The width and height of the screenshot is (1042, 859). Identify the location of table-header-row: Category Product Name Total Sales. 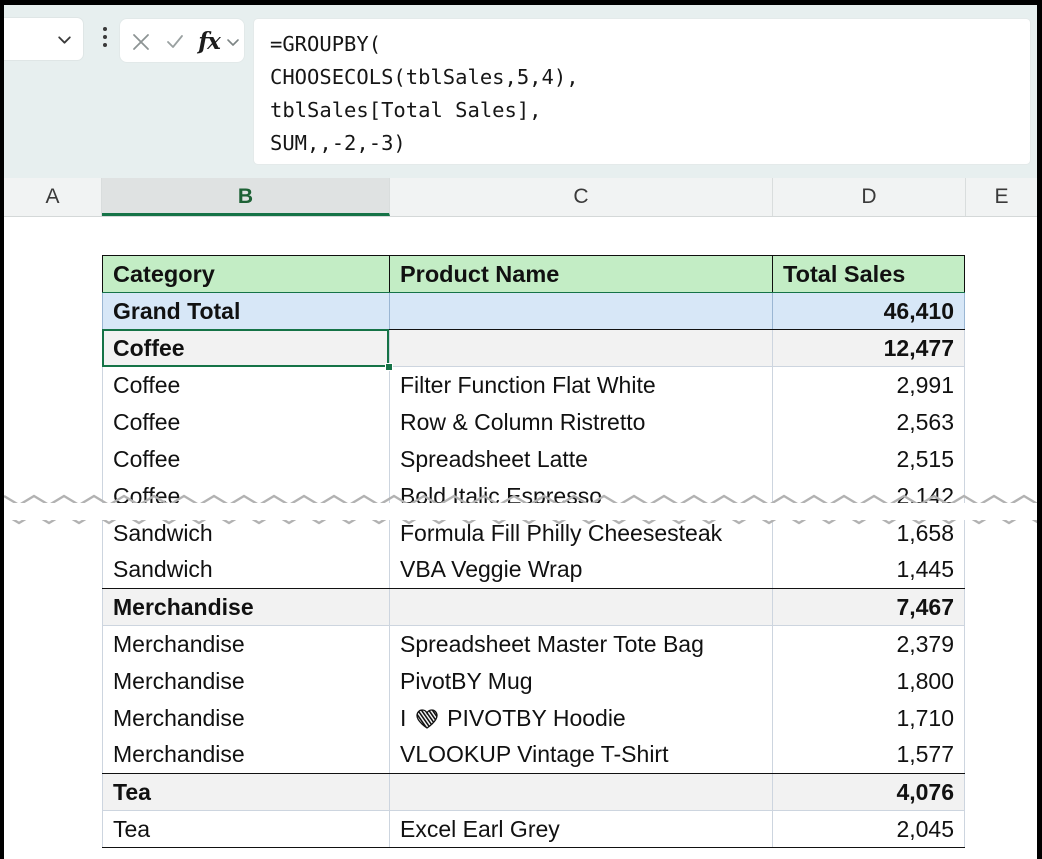
(533, 274).